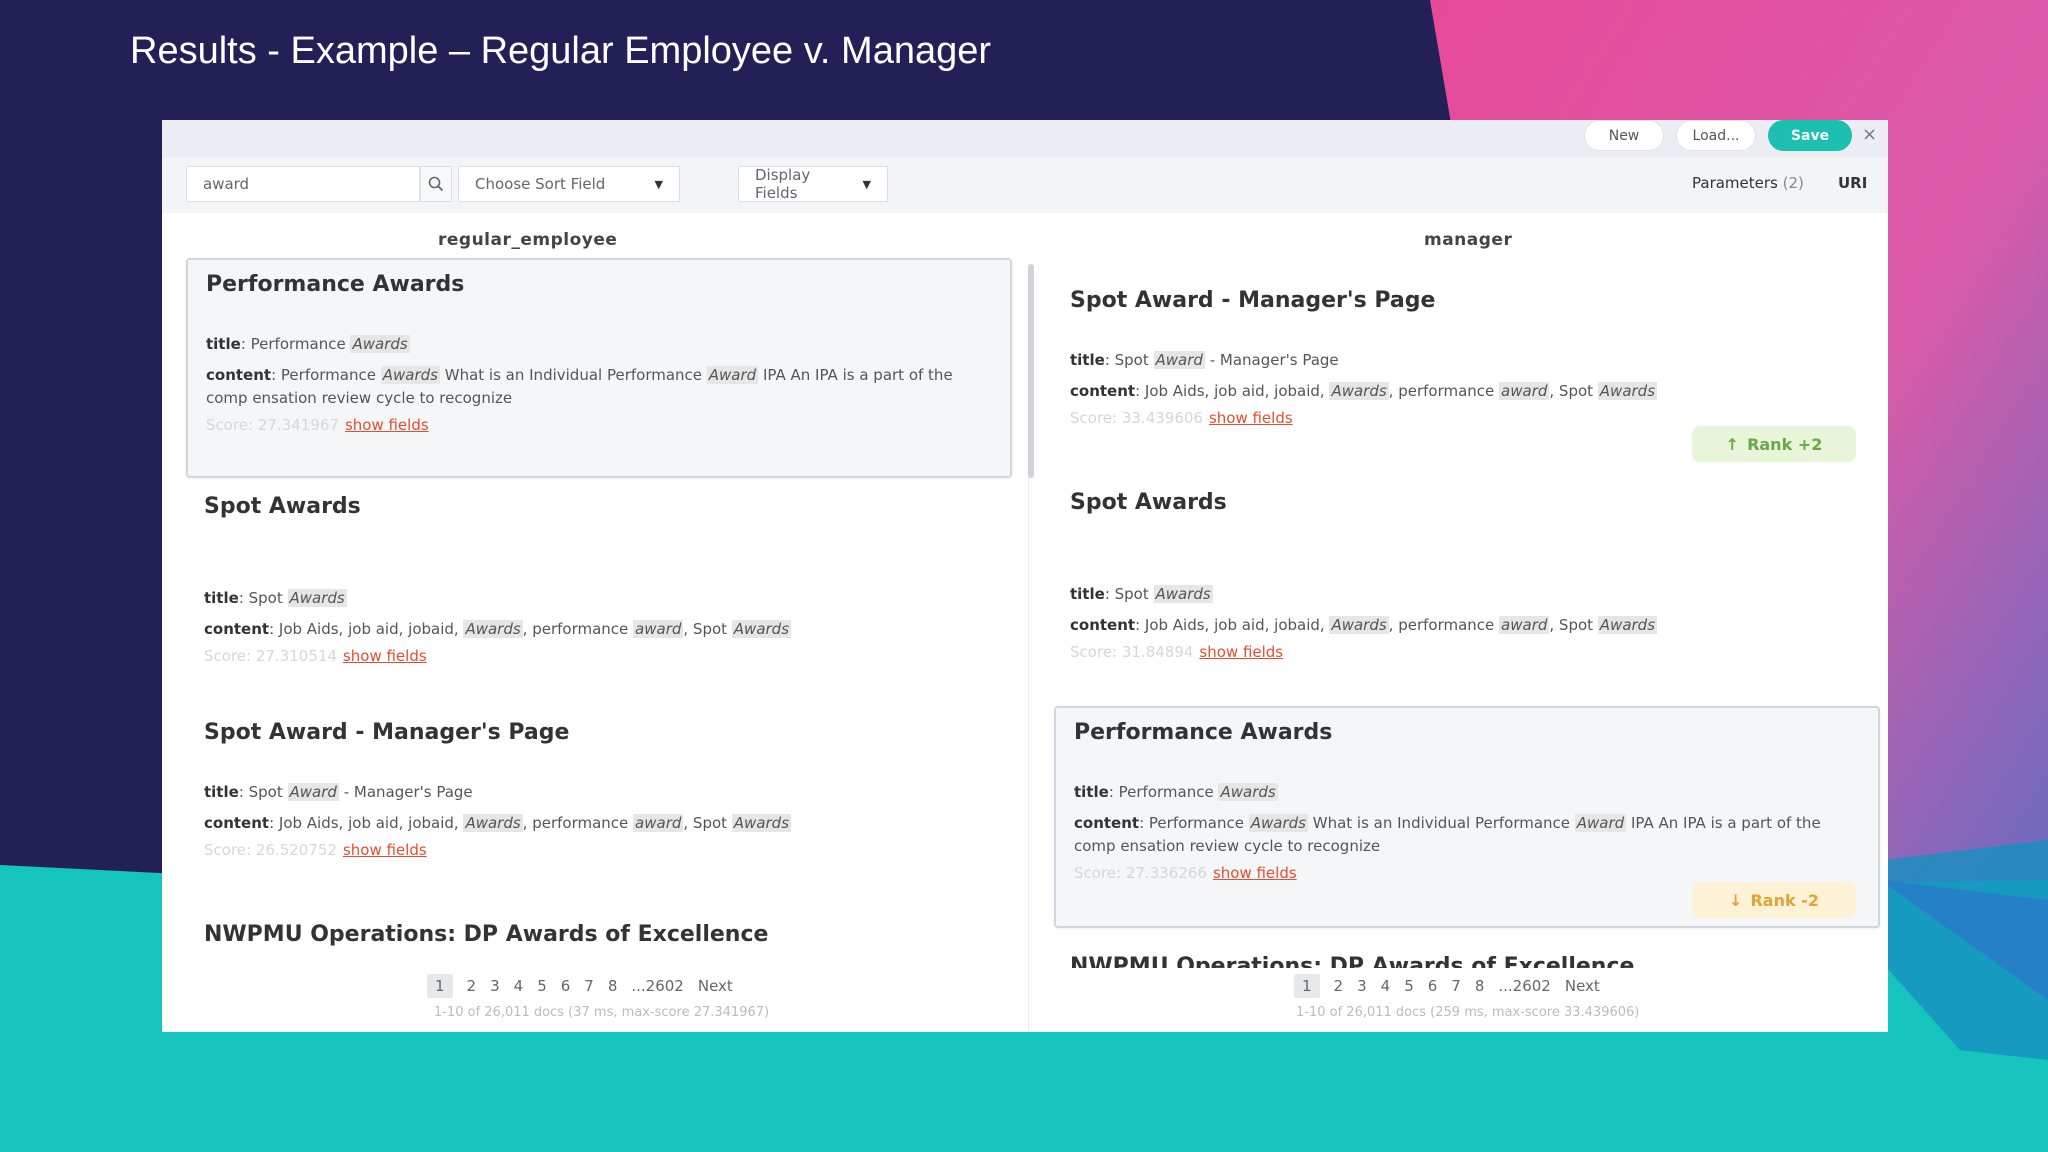 The height and width of the screenshot is (1152, 2048). Describe the element at coordinates (270, 850) in the screenshot. I see `score-value: Score: 26.520752` at that location.